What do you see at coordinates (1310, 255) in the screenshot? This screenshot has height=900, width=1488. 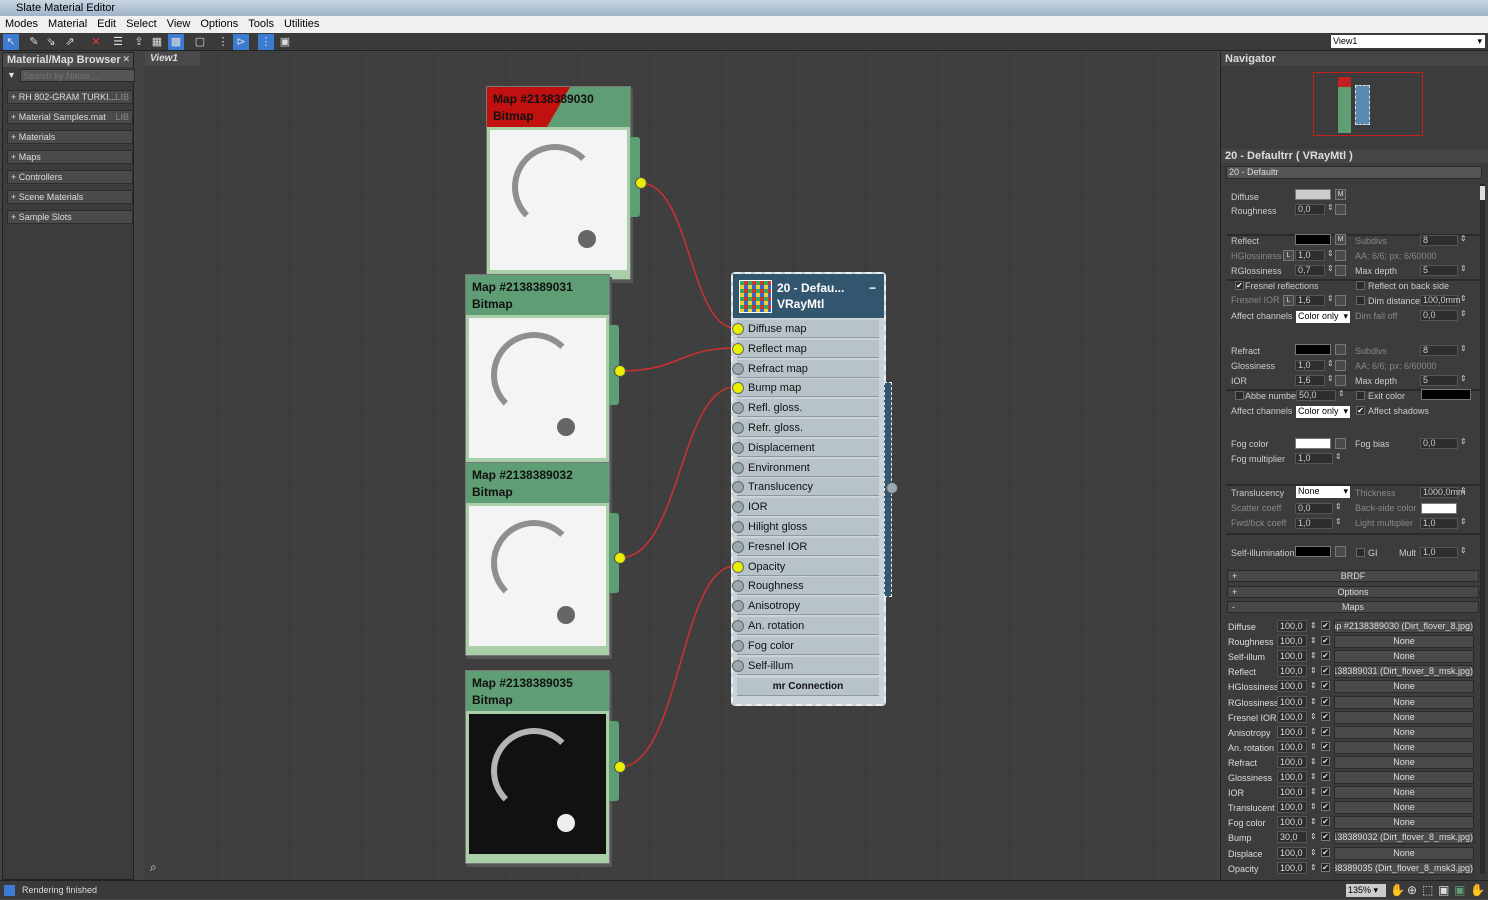 I see `field-hgloss_val: 1,0` at bounding box center [1310, 255].